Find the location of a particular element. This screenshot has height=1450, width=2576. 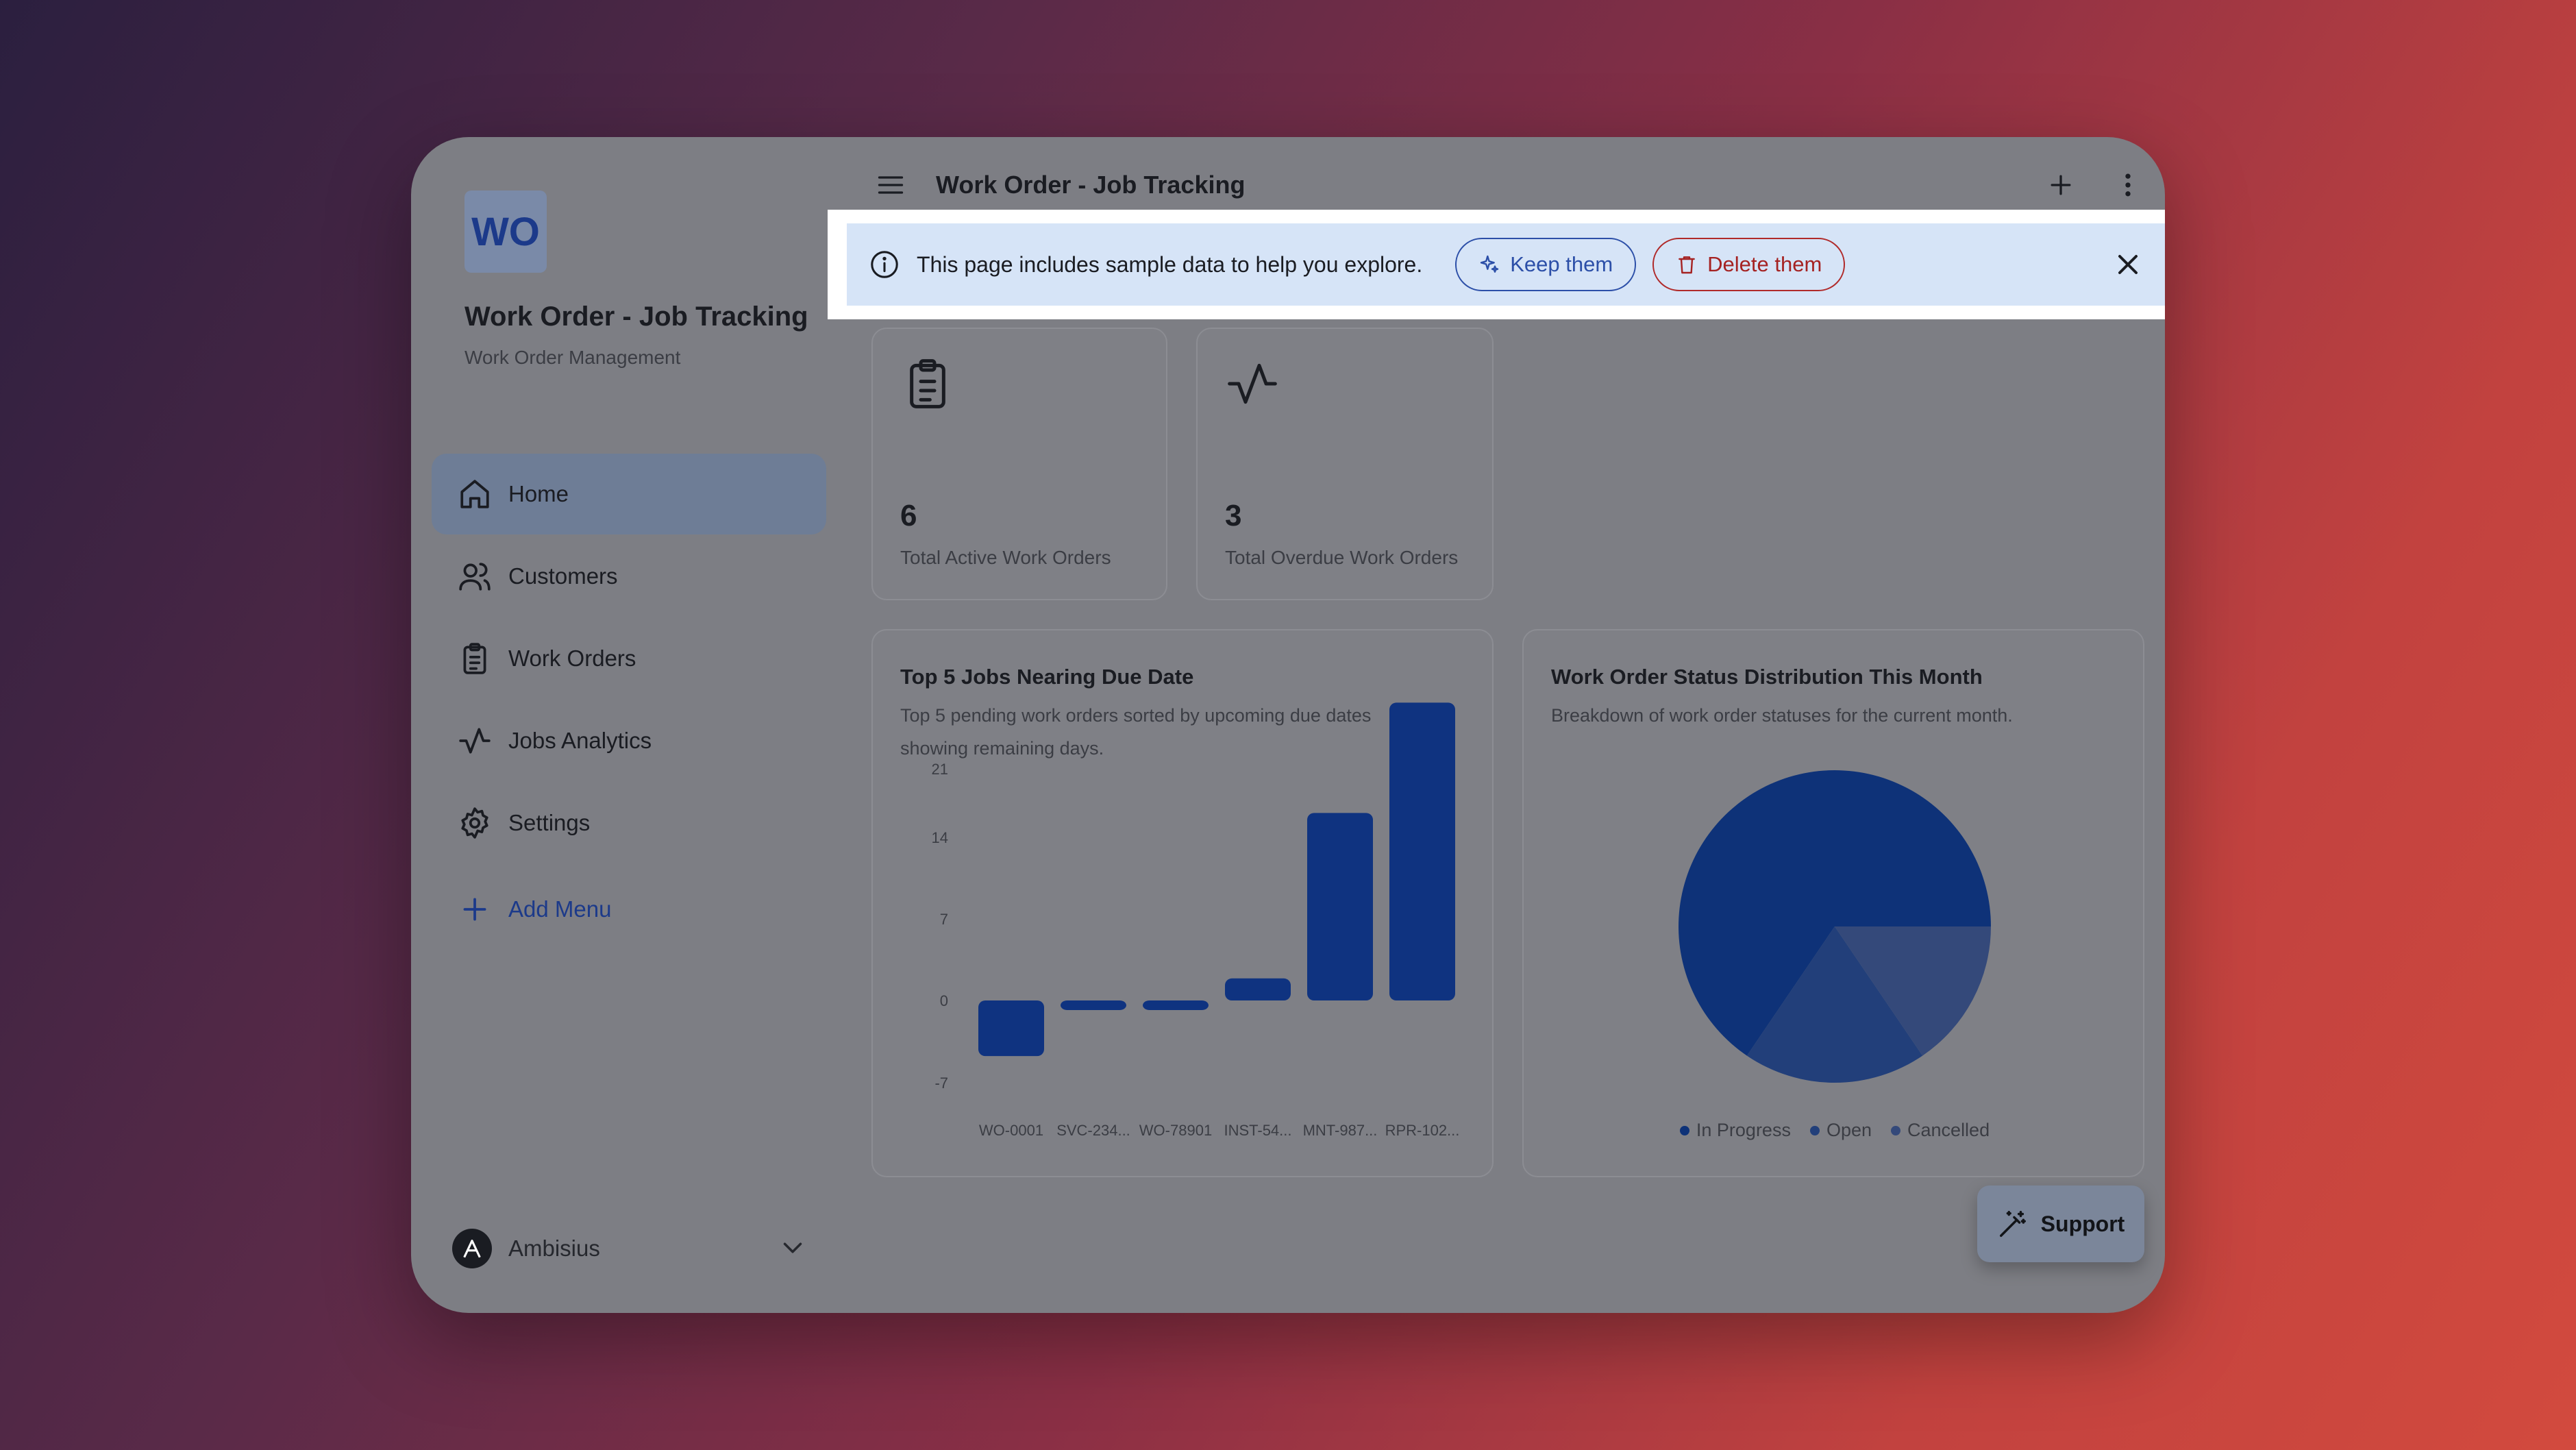

x-tick-label: WO-78901 is located at coordinates (1175, 1130).